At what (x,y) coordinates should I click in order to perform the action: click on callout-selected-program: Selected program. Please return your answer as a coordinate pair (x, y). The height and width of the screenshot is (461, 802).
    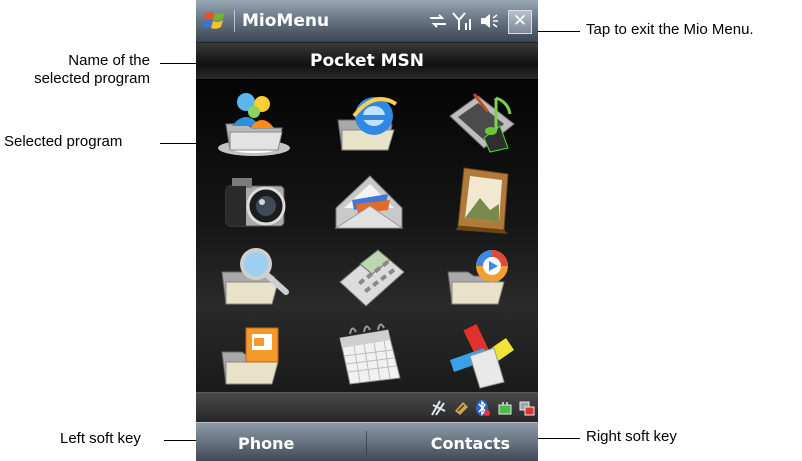
    Looking at the image, I should click on (63, 141).